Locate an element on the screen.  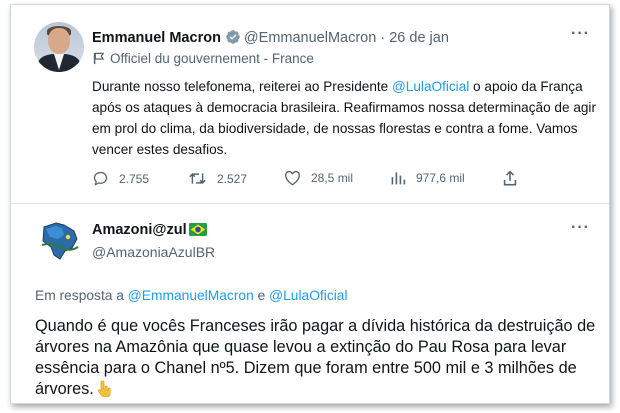
tweet2-author: Amazoni@zul is located at coordinates (149, 230).